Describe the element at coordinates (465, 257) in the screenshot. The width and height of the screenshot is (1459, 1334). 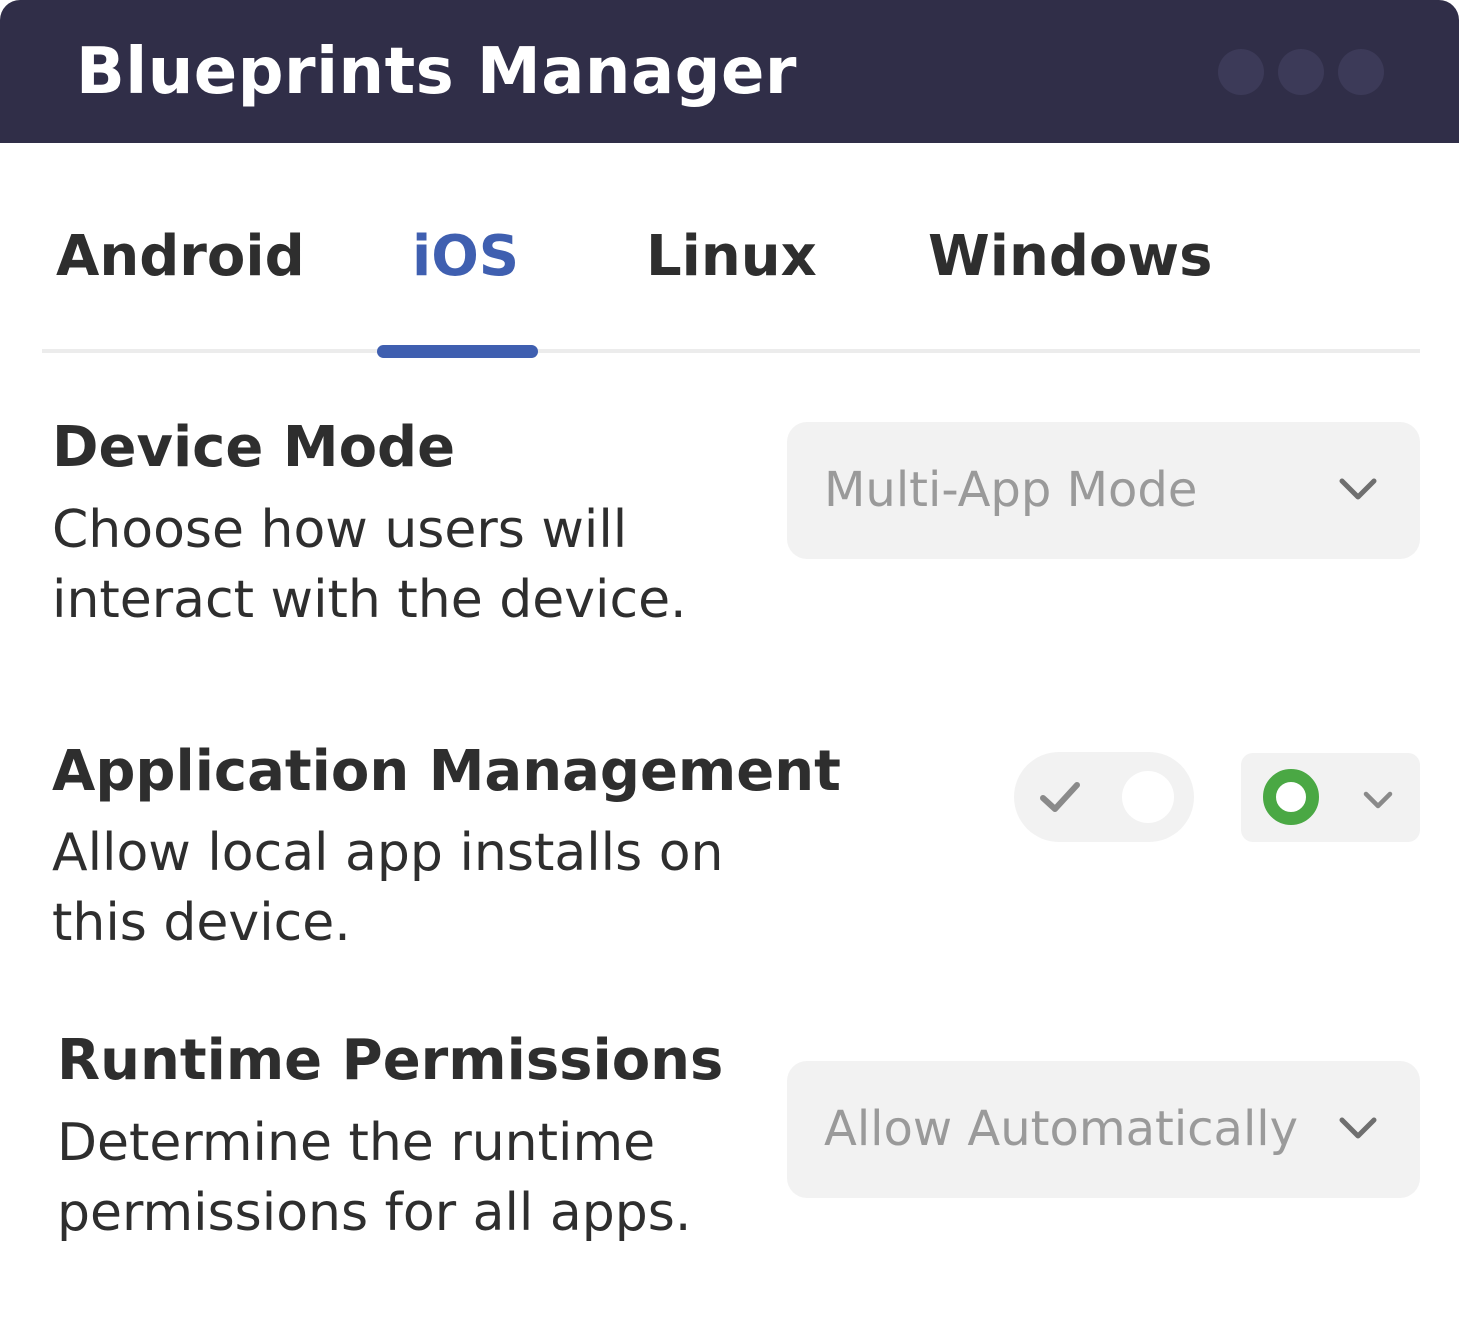
I see `tab-ios: iOS` at that location.